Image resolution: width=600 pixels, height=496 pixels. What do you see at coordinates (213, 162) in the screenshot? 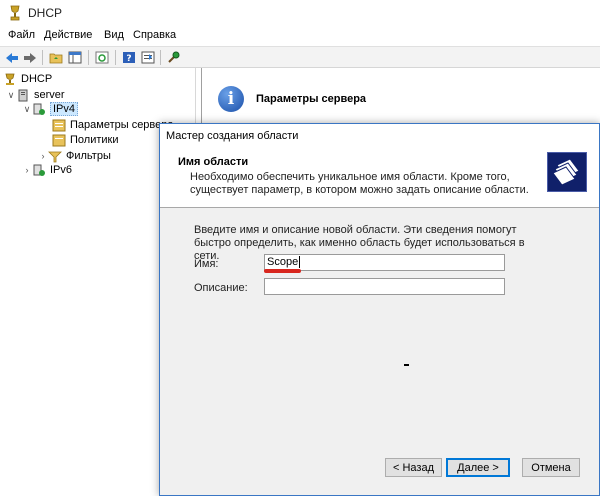
I see `step-heading: Имя области` at bounding box center [213, 162].